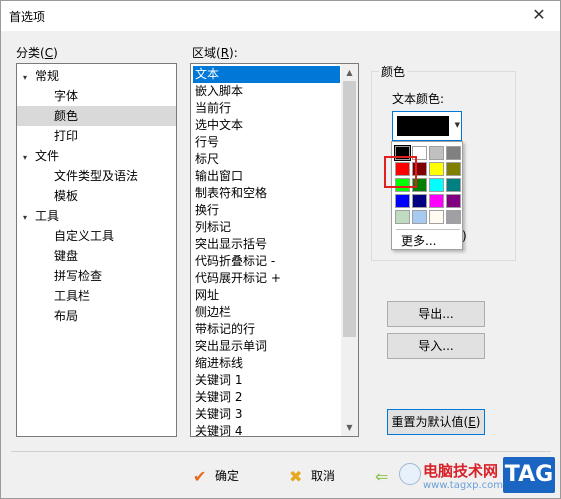  What do you see at coordinates (97, 76) in the screenshot?
I see `tree-item: ▾ 常规` at bounding box center [97, 76].